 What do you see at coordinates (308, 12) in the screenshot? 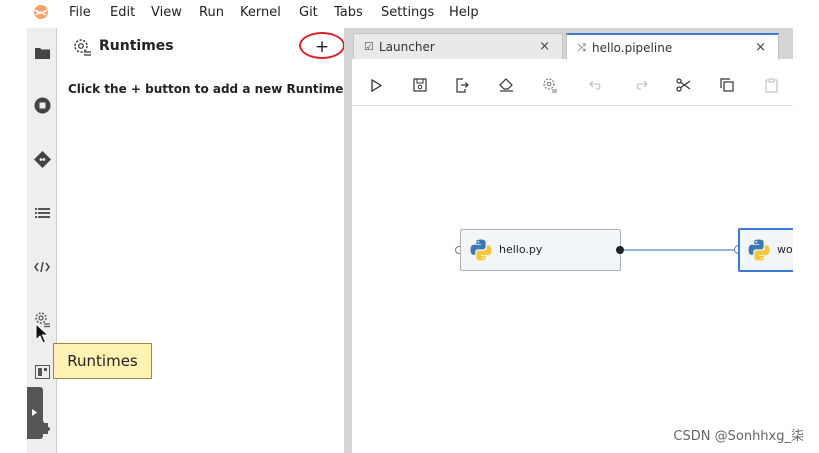
I see `menu-git: Git` at bounding box center [308, 12].